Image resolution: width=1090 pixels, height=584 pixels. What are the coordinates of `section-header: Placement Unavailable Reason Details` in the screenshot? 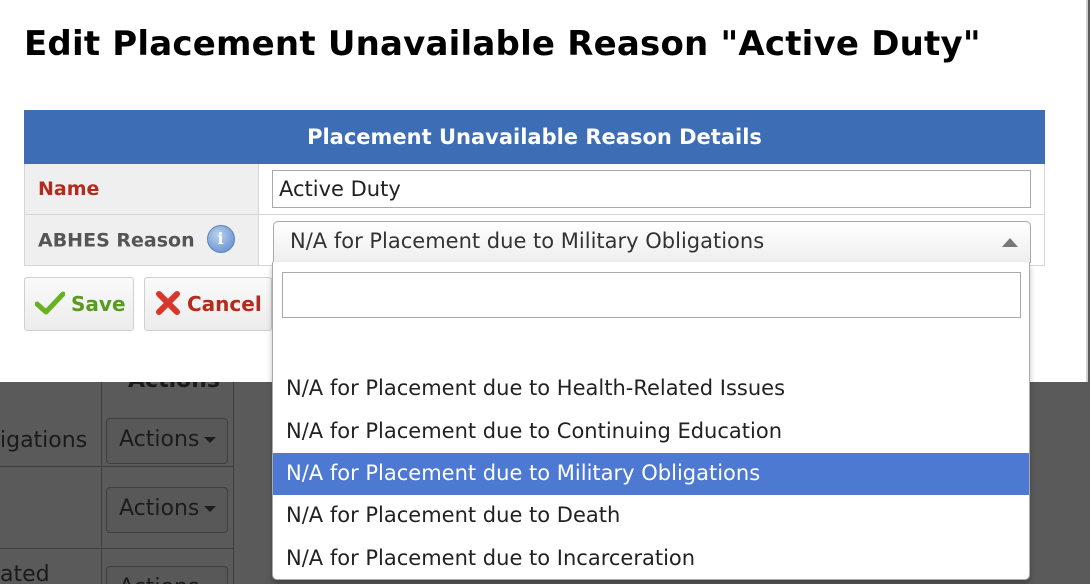 It's located at (534, 137).